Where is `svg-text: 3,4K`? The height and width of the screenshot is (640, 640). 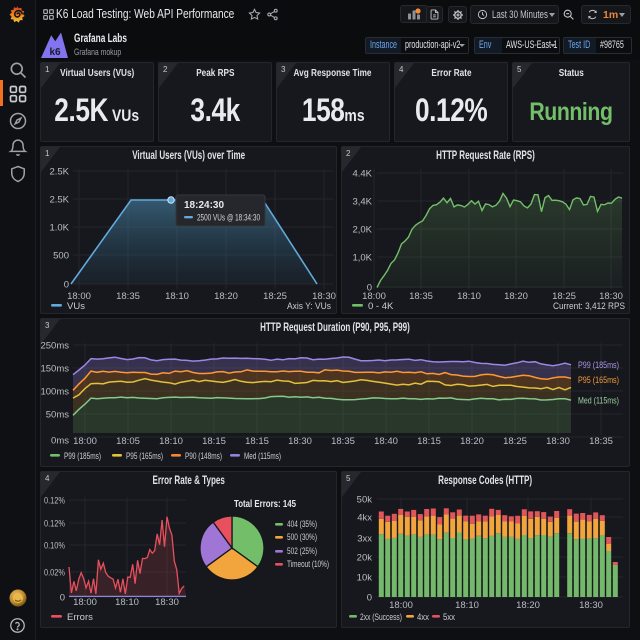 svg-text: 3,4K is located at coordinates (362, 202).